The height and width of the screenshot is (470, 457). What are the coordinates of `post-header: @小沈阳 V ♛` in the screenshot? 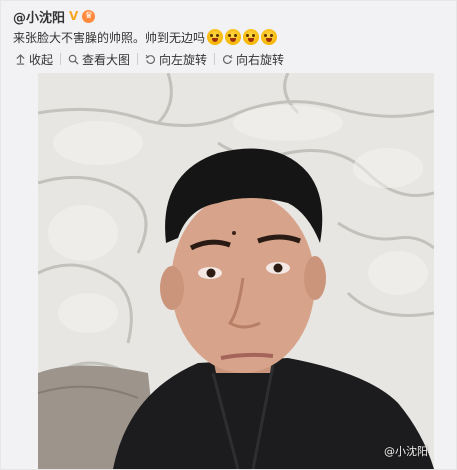 It's located at (54, 16).